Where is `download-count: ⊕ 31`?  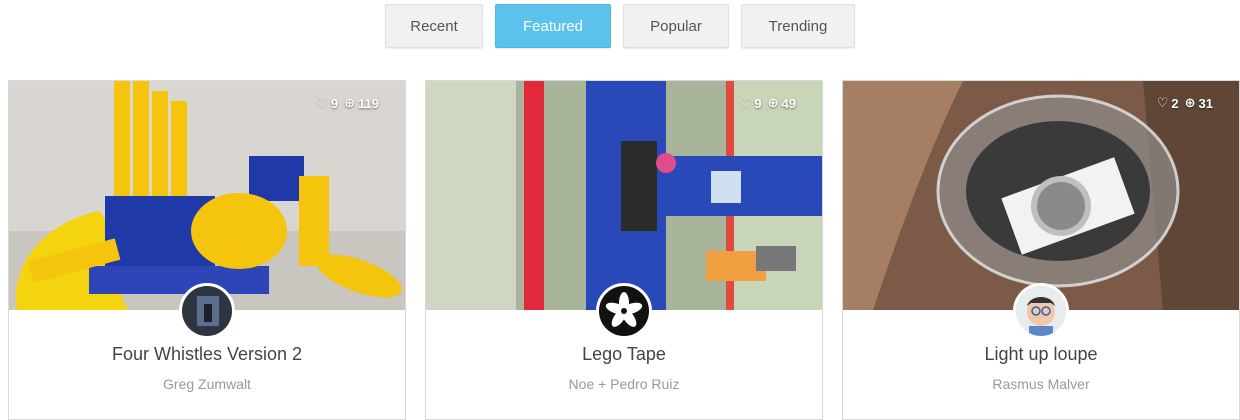
download-count: ⊕ 31 is located at coordinates (1199, 103).